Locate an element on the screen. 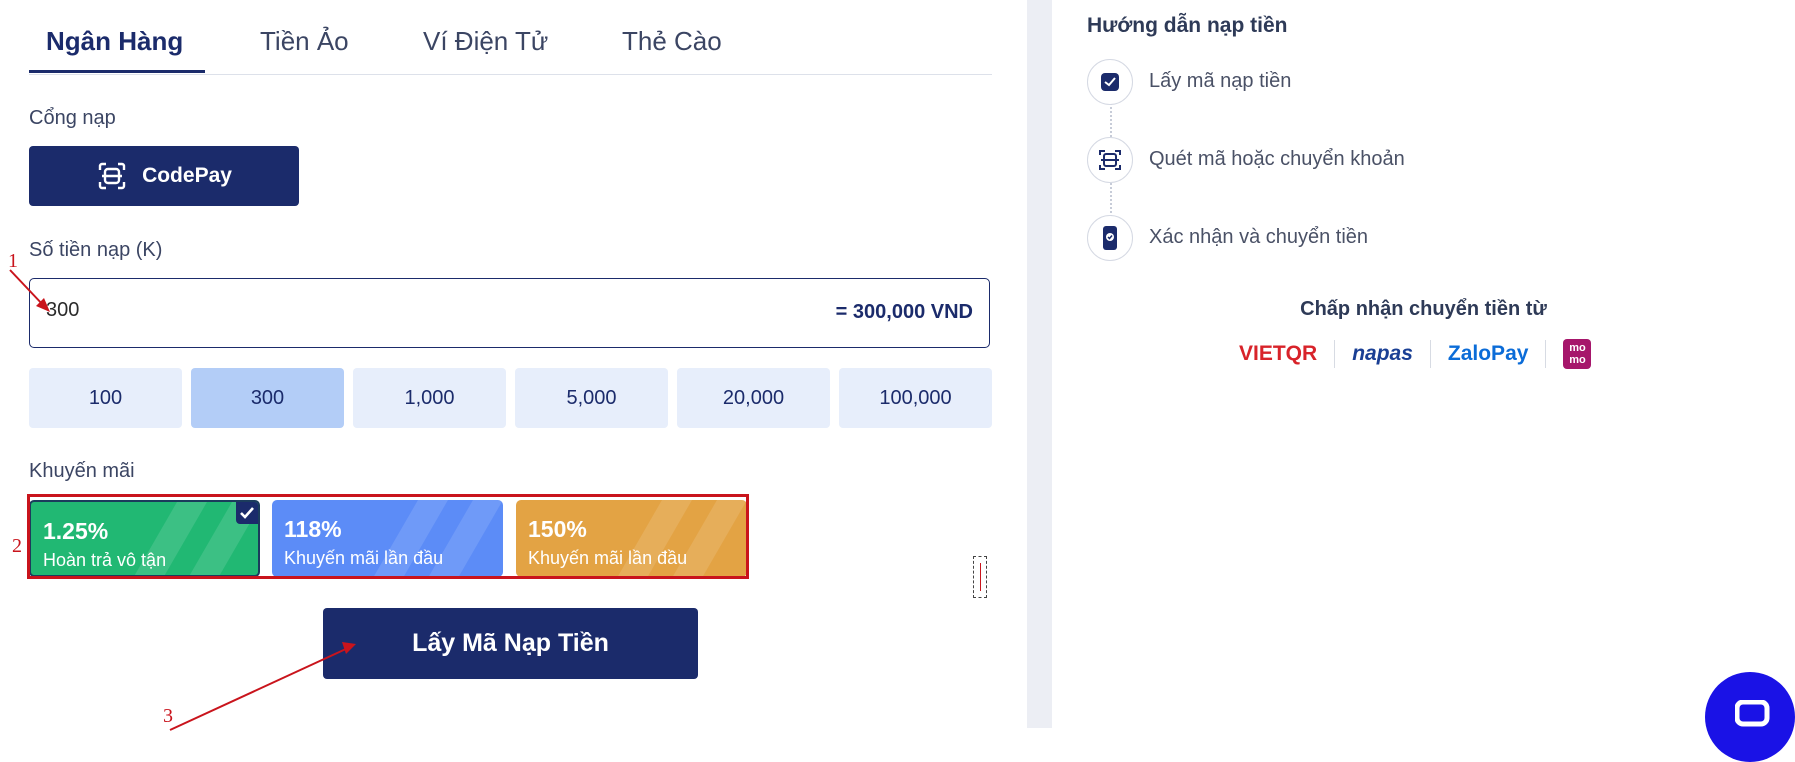  chat-widget-button is located at coordinates (1750, 717).